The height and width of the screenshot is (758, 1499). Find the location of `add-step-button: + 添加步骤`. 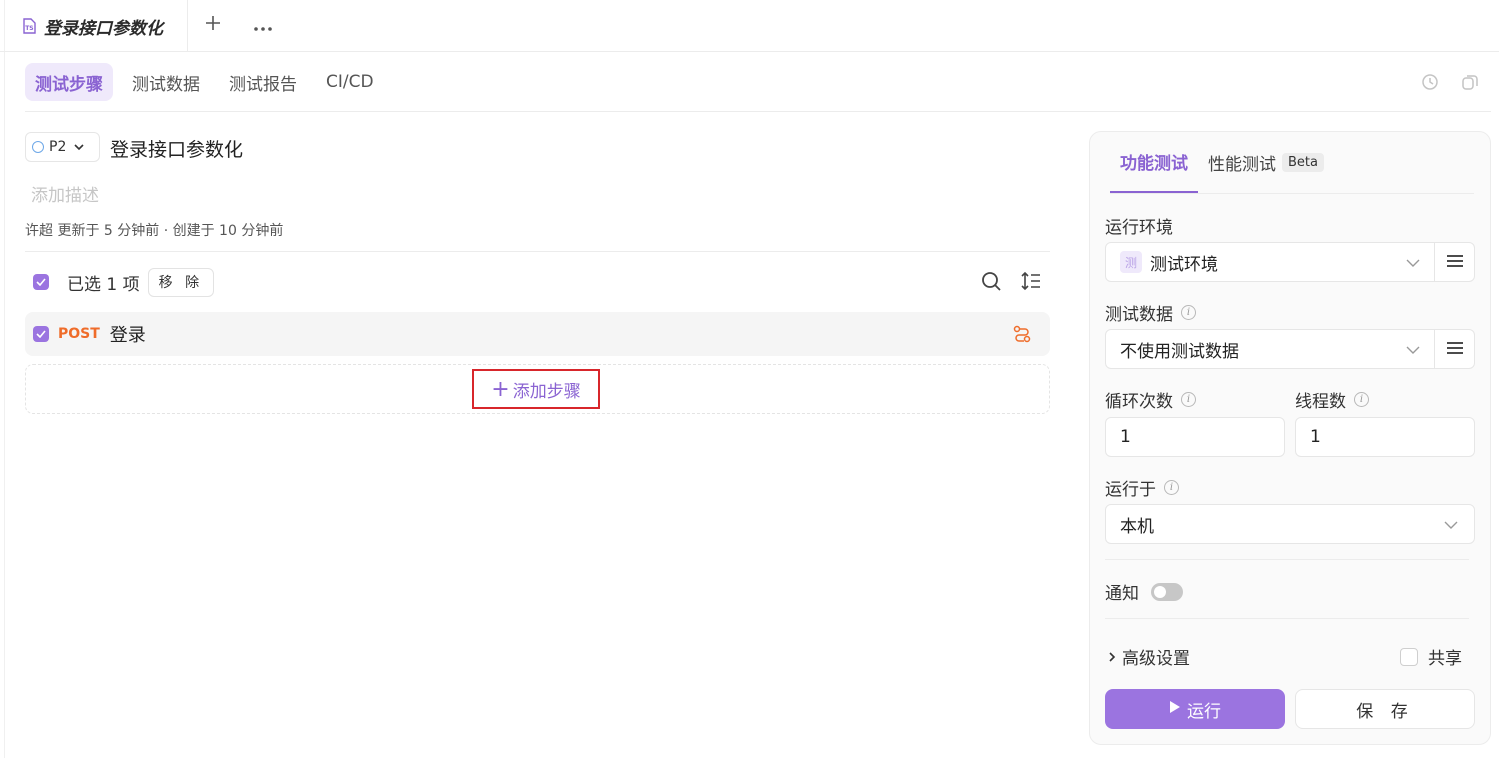

add-step-button: + 添加步骤 is located at coordinates (536, 389).